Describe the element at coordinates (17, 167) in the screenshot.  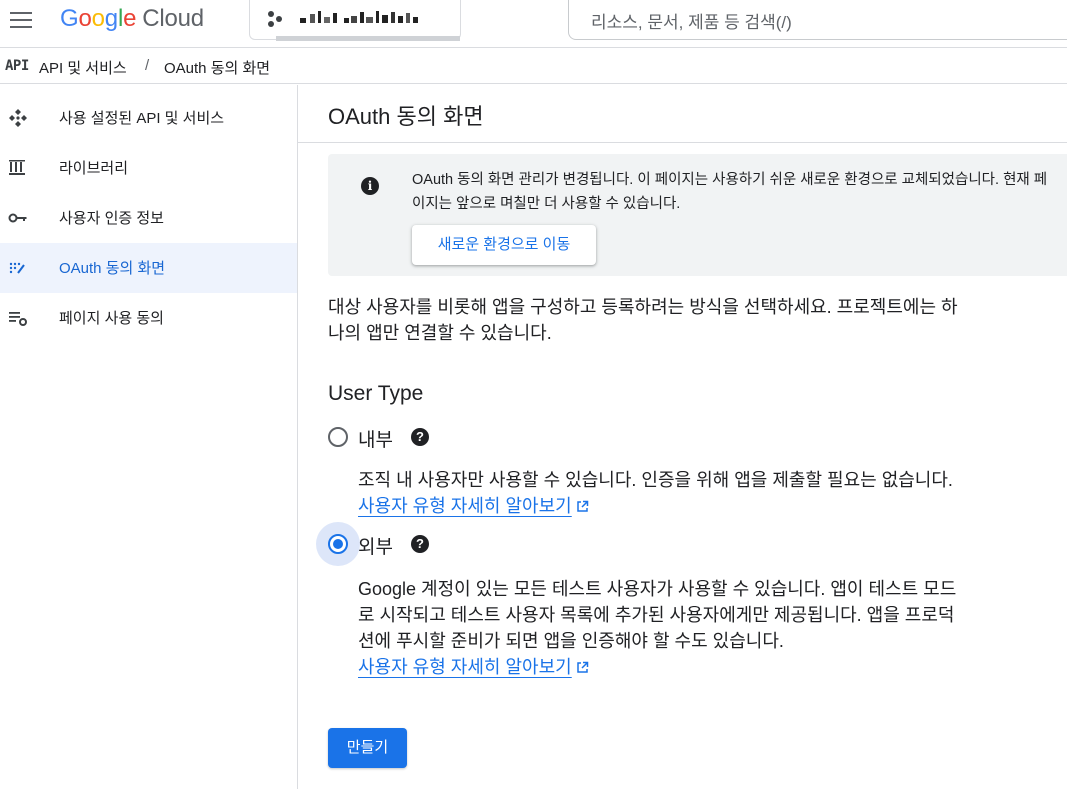
I see `library-icon` at that location.